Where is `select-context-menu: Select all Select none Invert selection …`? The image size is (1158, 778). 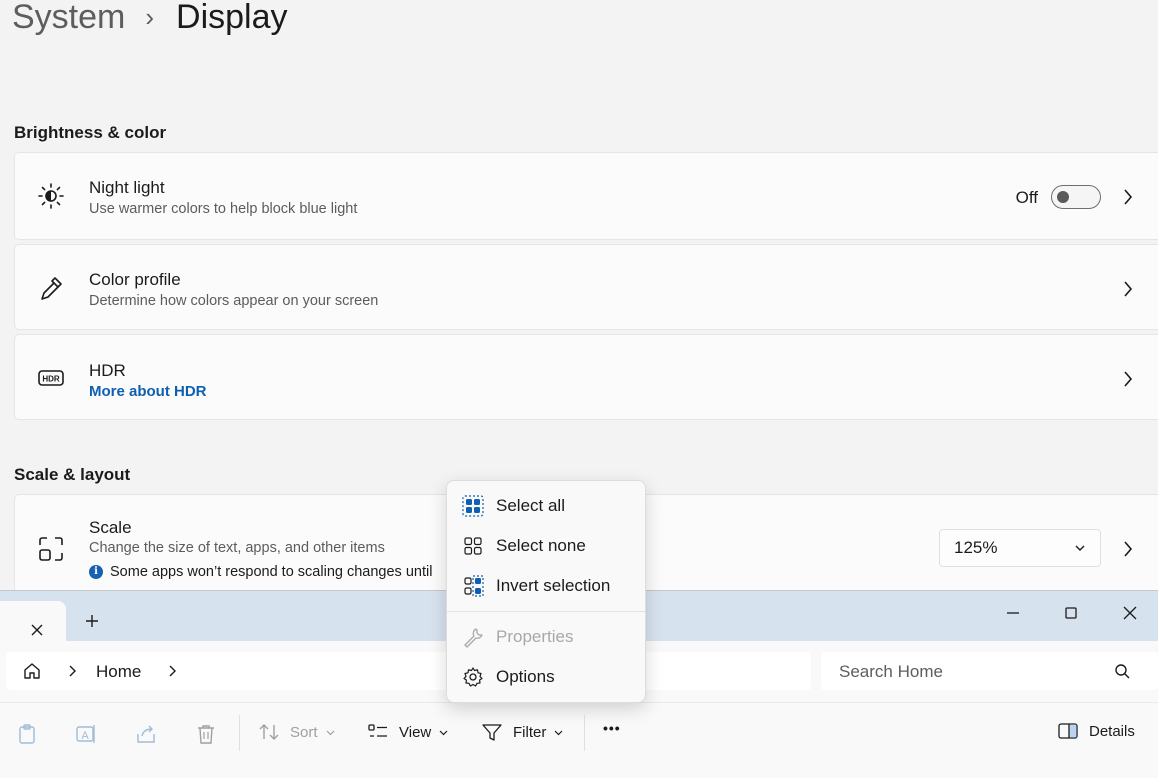 select-context-menu: Select all Select none Invert selection … is located at coordinates (546, 591).